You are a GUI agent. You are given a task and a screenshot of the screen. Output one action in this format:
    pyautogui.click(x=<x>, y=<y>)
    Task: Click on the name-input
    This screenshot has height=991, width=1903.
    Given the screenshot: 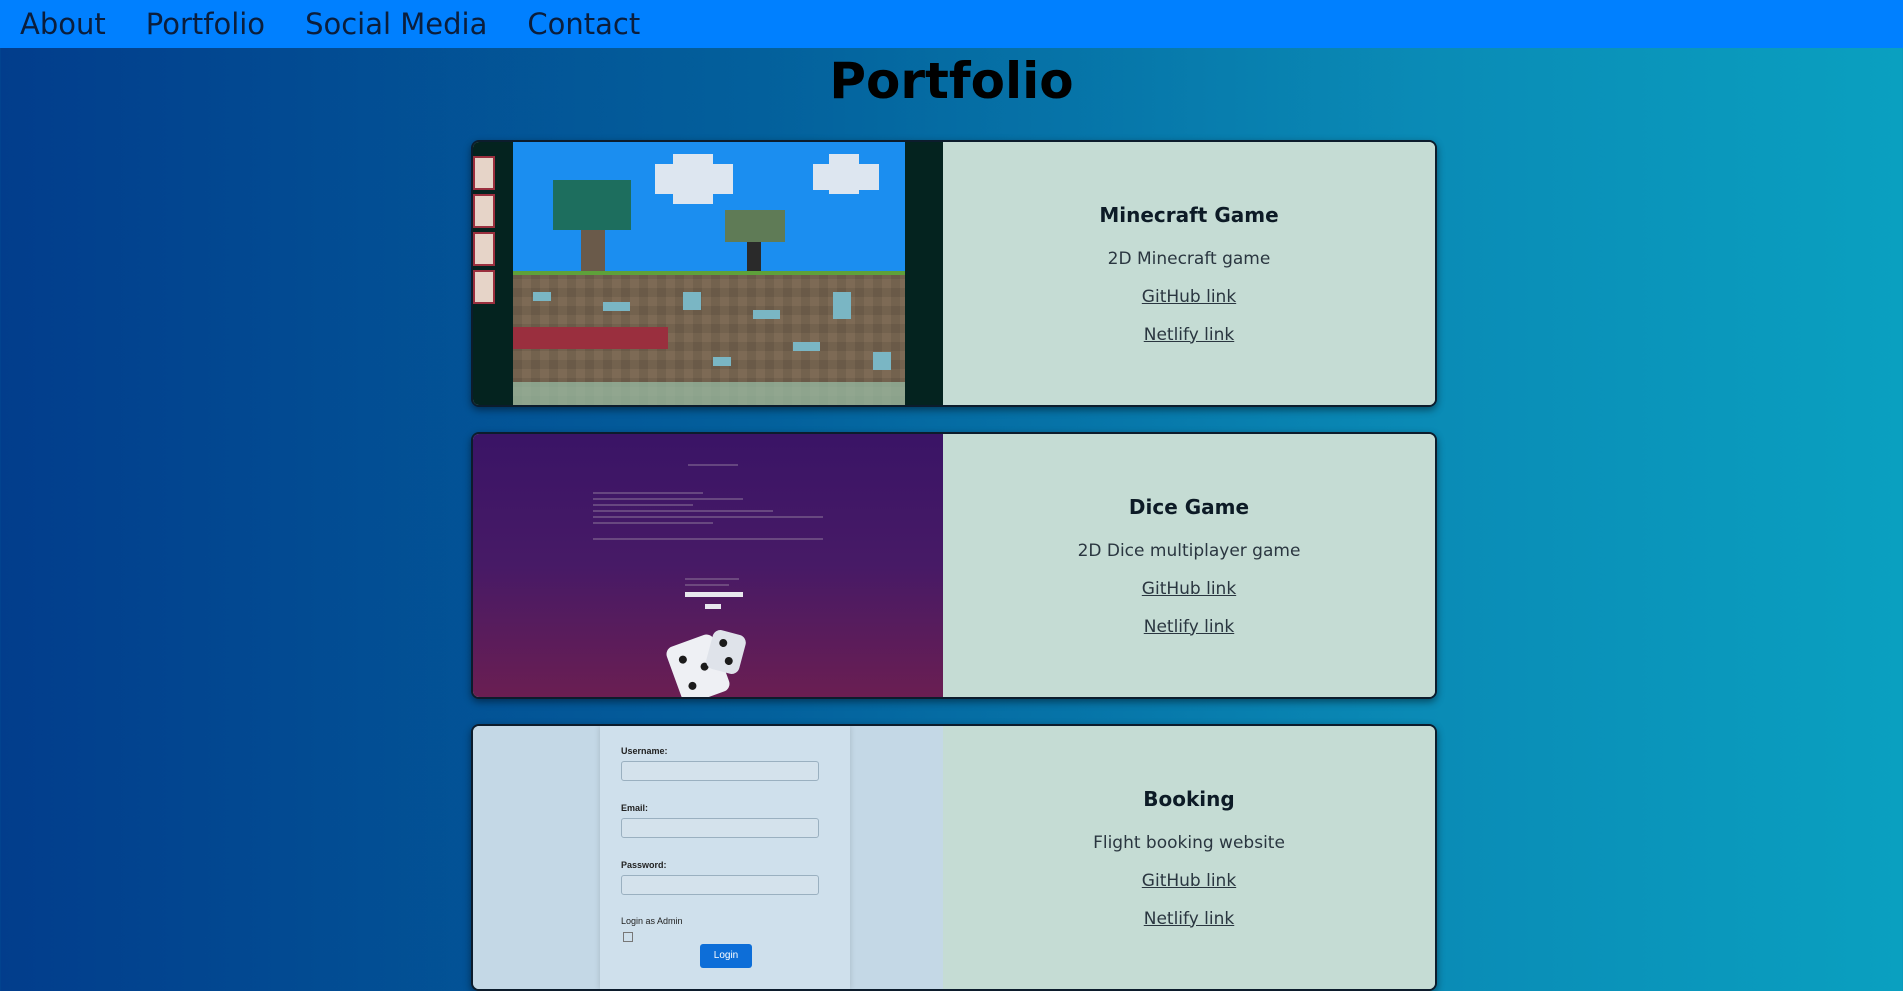 What is the action you would take?
    pyautogui.click(x=714, y=594)
    